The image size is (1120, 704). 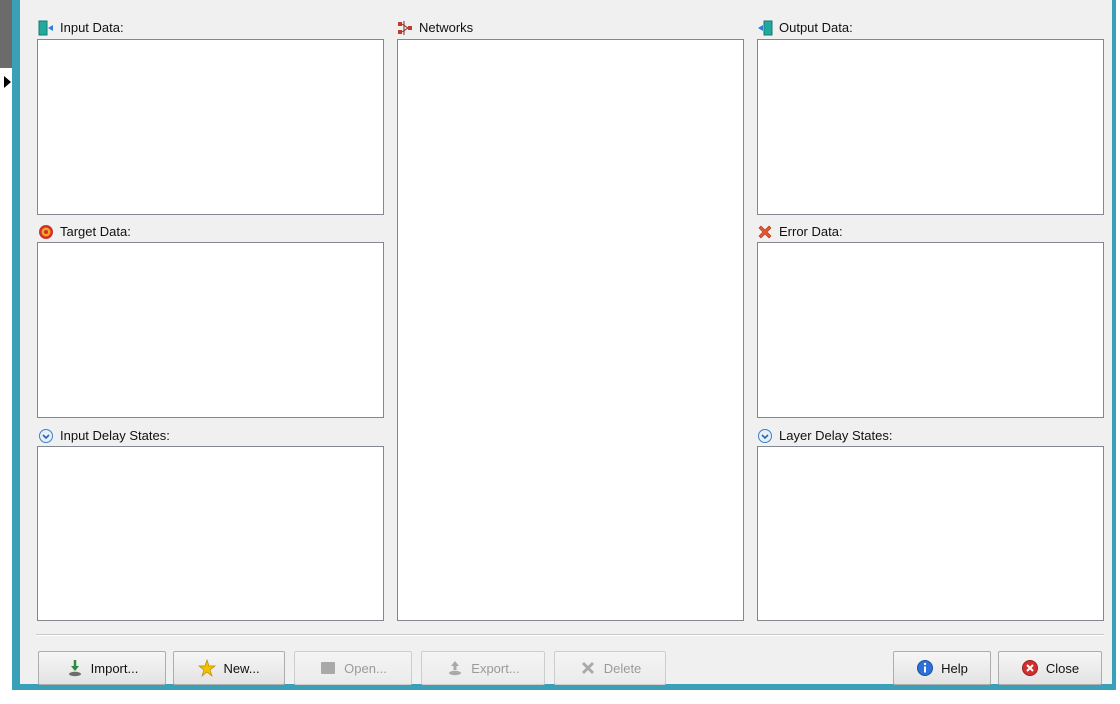 I want to click on target-data-label: Target Data:, so click(x=95, y=231).